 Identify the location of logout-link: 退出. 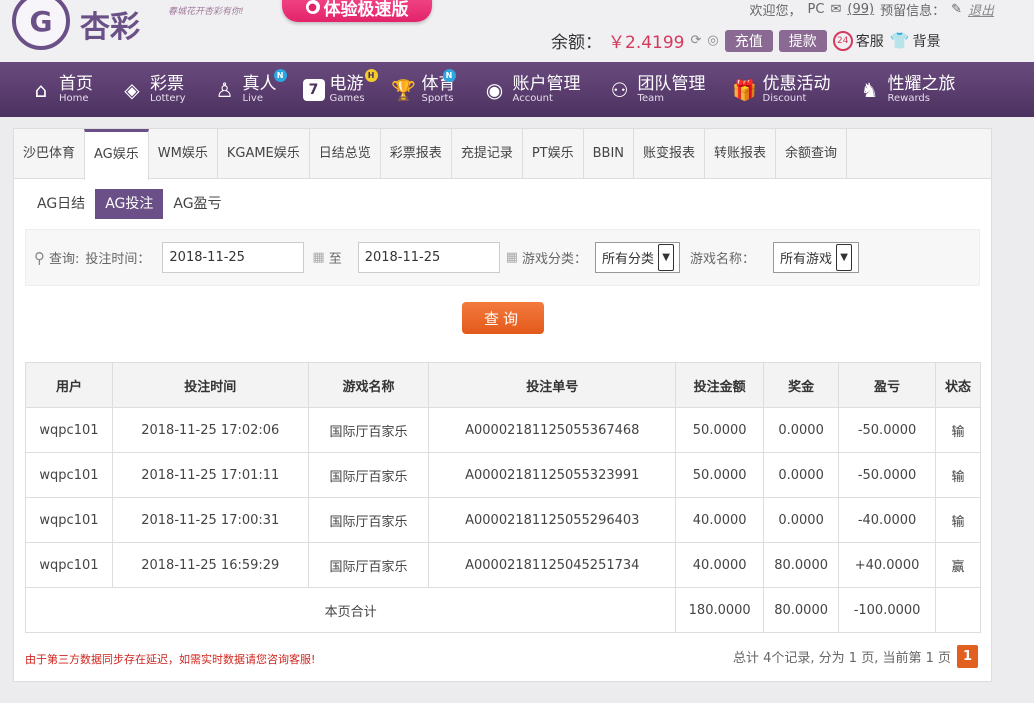
(981, 9).